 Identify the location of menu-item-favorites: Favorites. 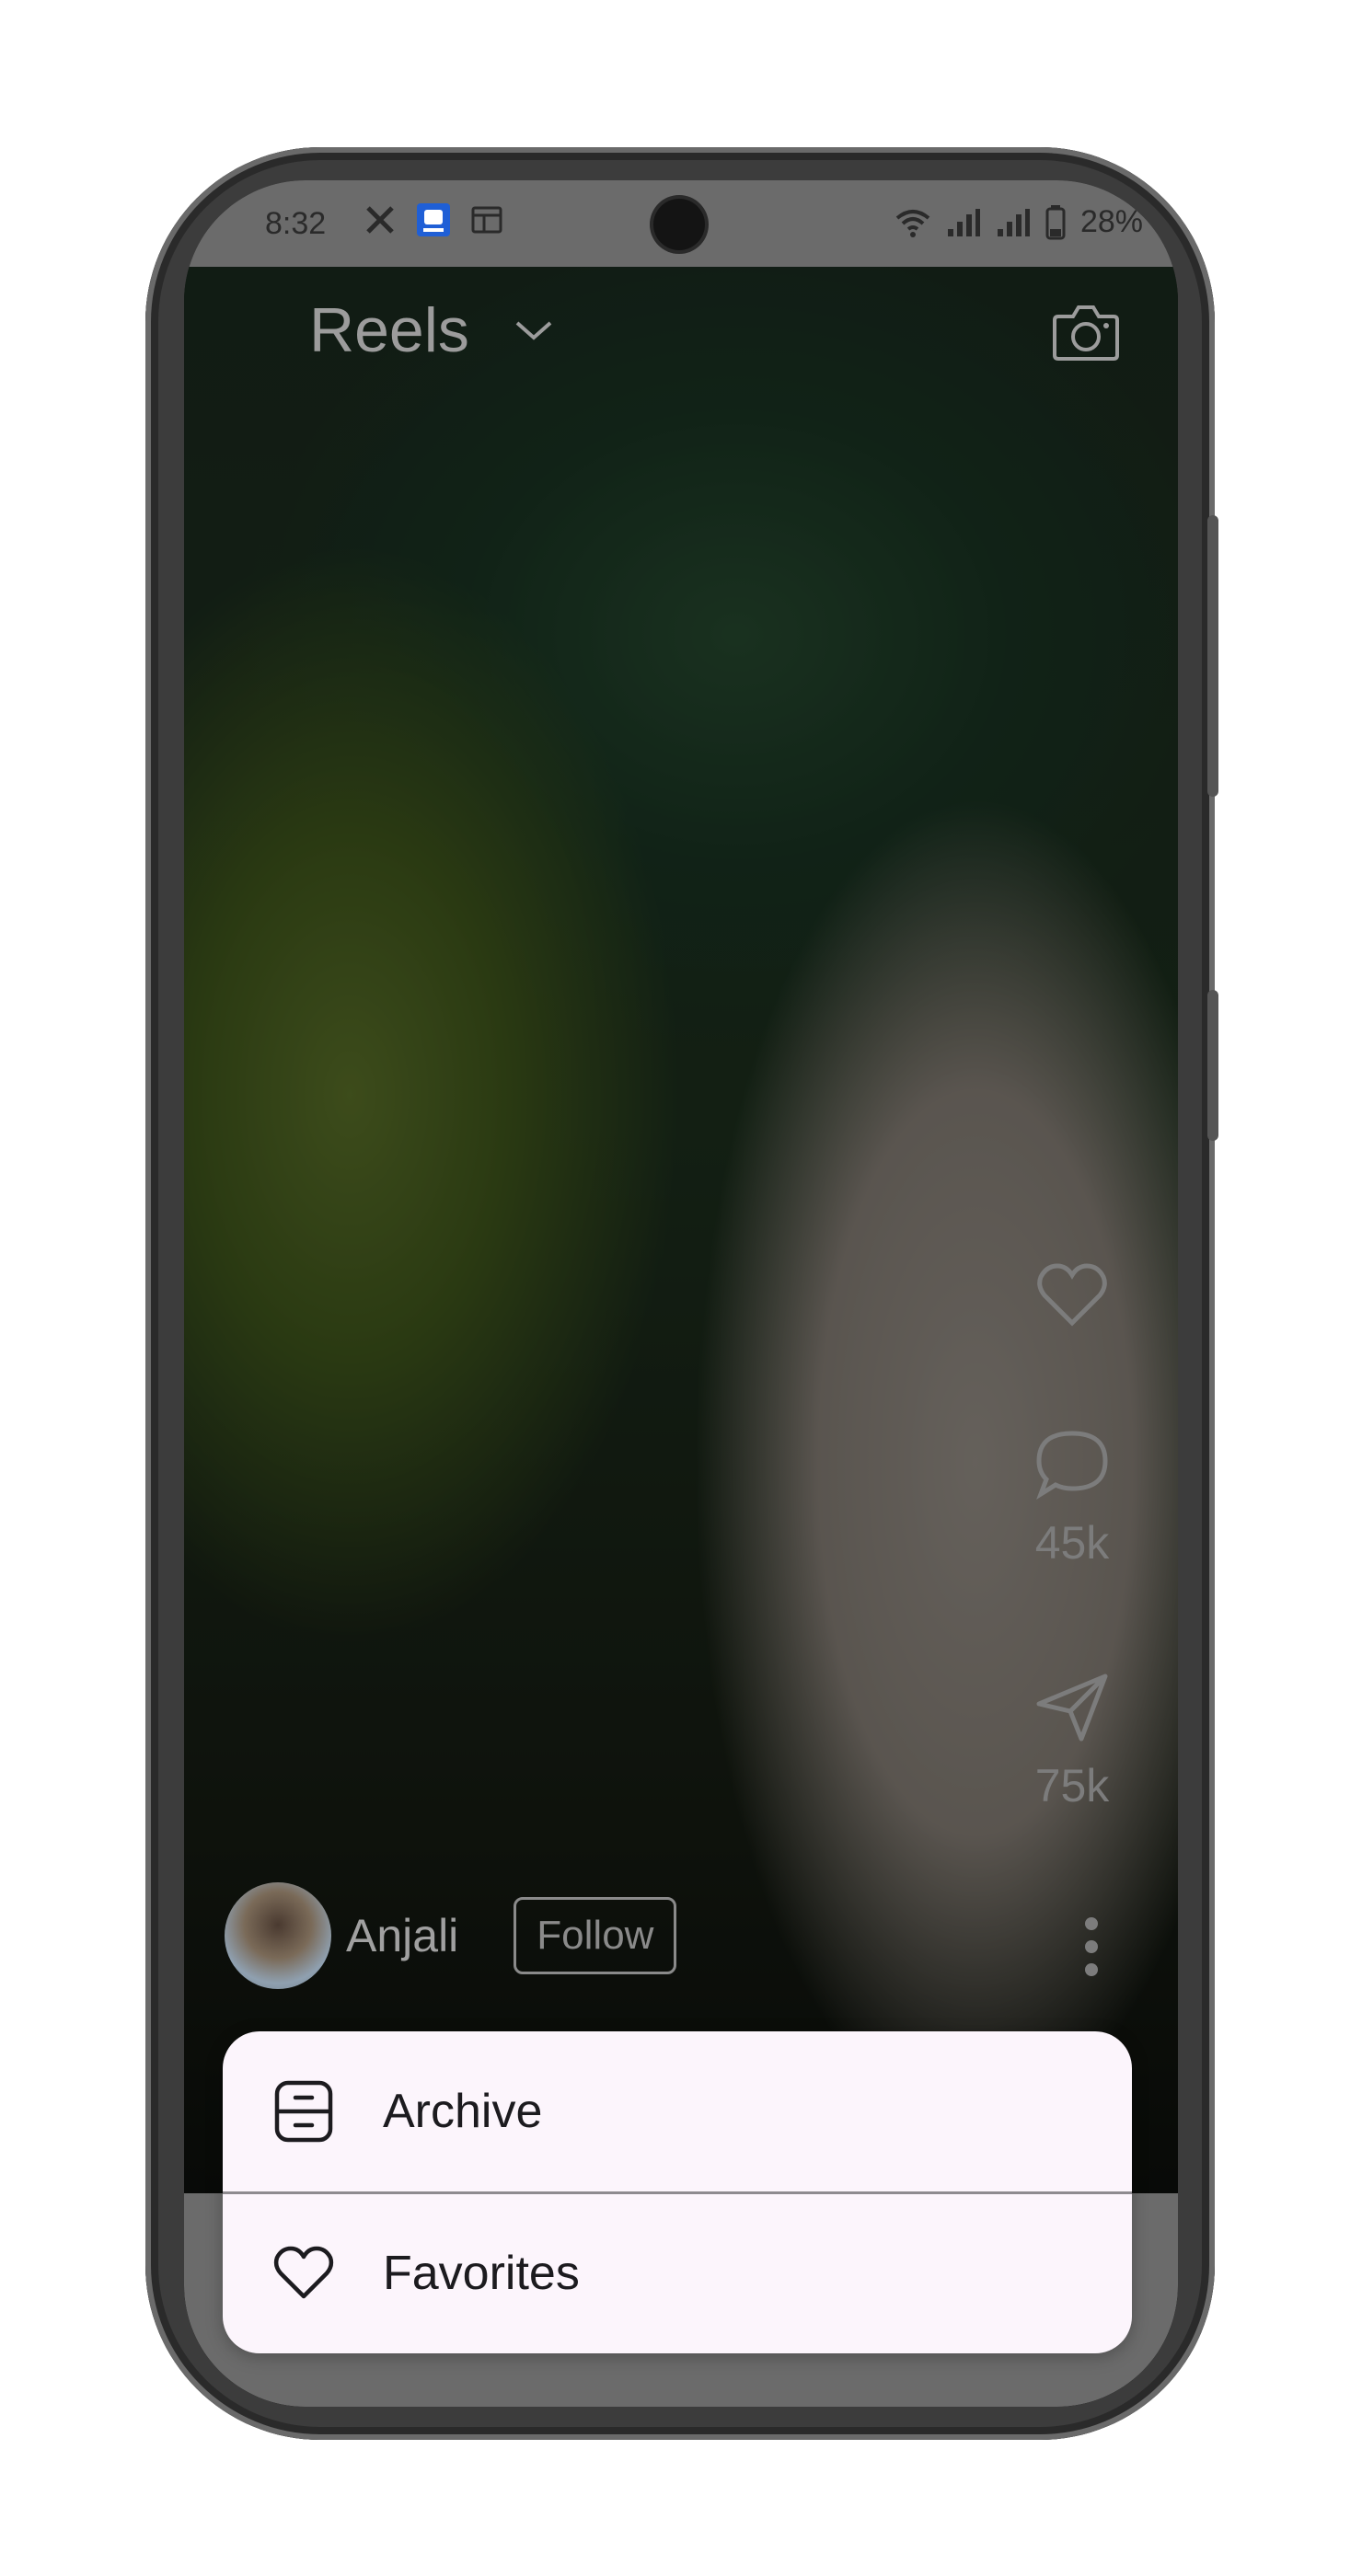
(678, 2273).